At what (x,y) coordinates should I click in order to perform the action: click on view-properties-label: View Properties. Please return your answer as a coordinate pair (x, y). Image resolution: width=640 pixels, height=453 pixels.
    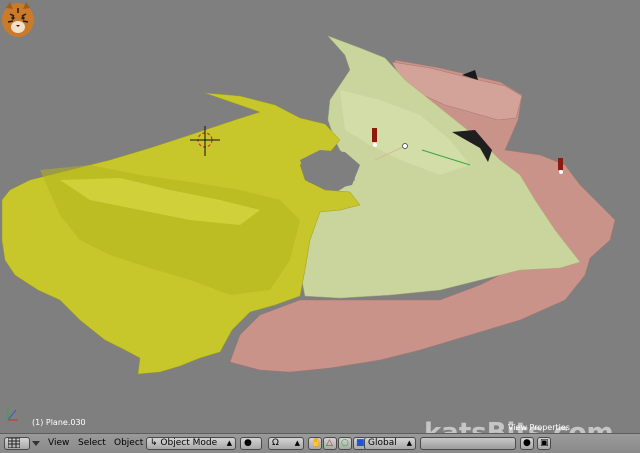
    Looking at the image, I should click on (539, 427).